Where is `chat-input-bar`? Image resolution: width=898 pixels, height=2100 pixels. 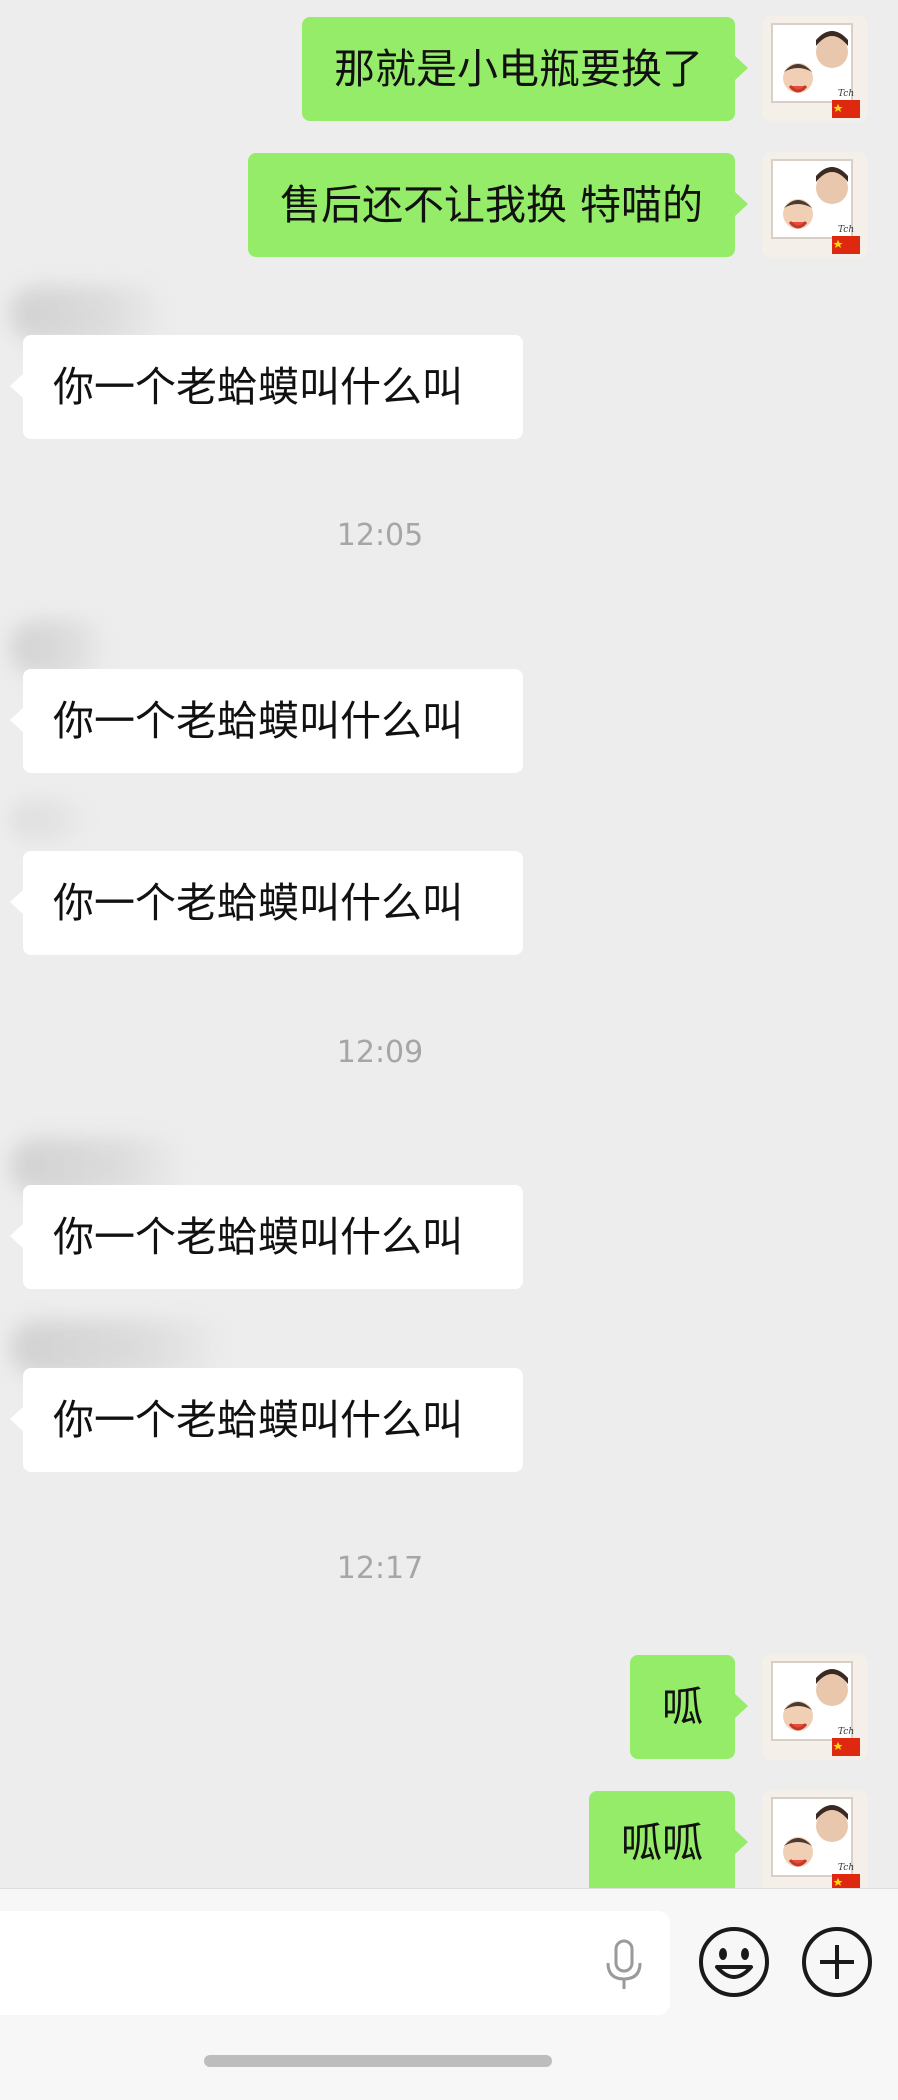 chat-input-bar is located at coordinates (449, 1994).